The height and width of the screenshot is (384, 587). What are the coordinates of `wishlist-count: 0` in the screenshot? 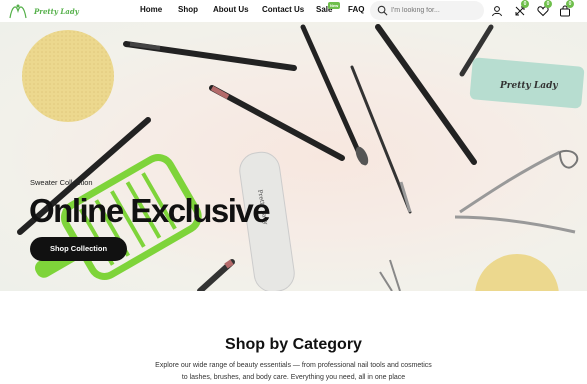 It's located at (548, 4).